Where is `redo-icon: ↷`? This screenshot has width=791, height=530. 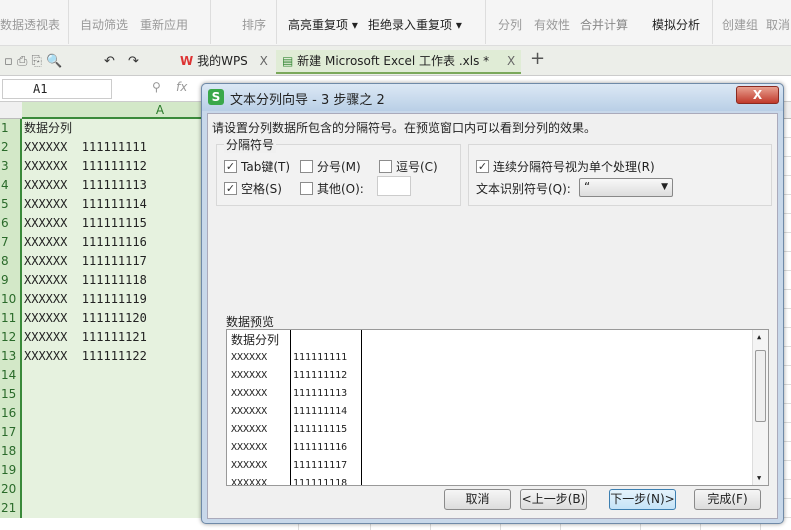
redo-icon: ↷ is located at coordinates (133, 61).